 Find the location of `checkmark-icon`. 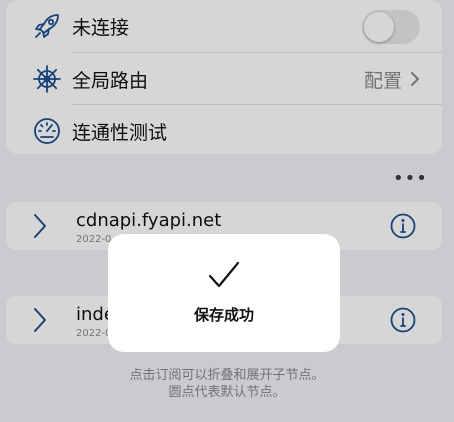

checkmark-icon is located at coordinates (224, 274).